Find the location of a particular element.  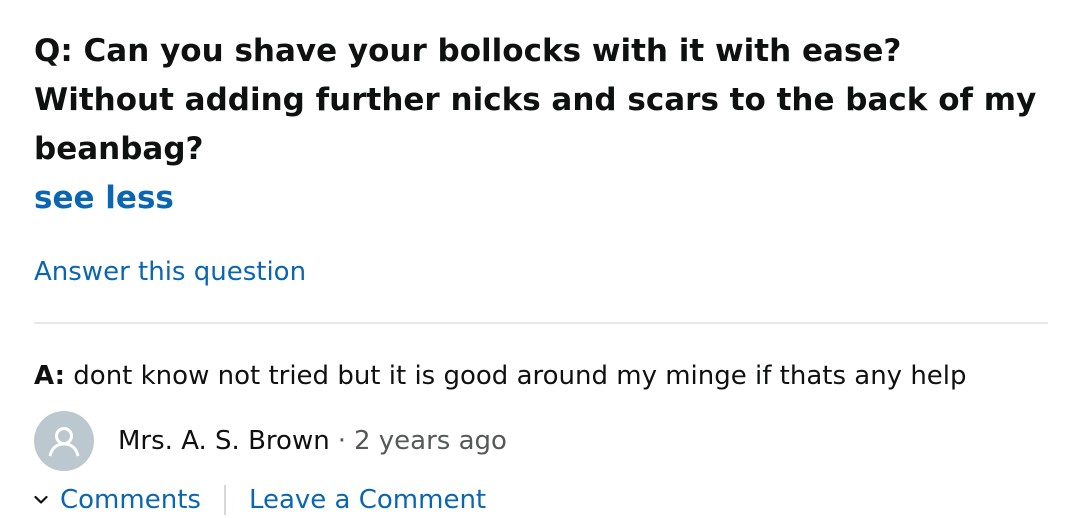

user-icon is located at coordinates (64, 442).